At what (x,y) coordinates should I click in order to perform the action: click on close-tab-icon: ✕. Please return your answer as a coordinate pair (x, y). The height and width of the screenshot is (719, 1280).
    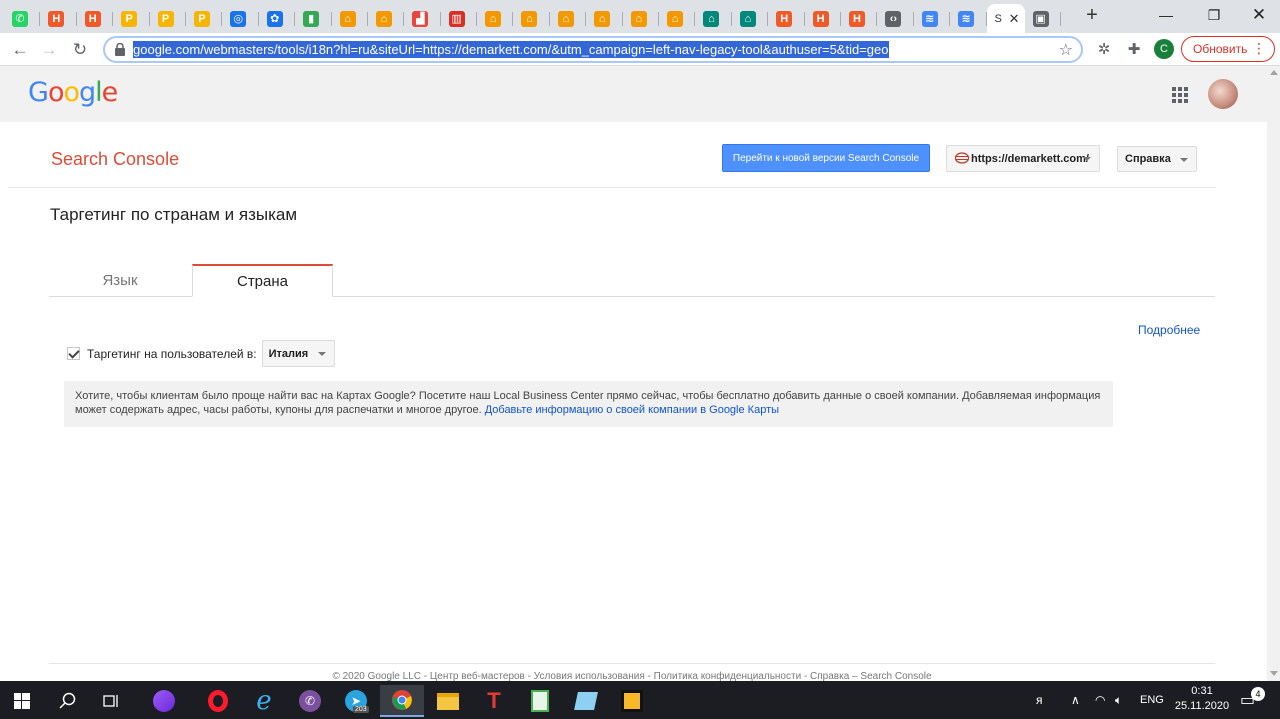
    Looking at the image, I should click on (1014, 19).